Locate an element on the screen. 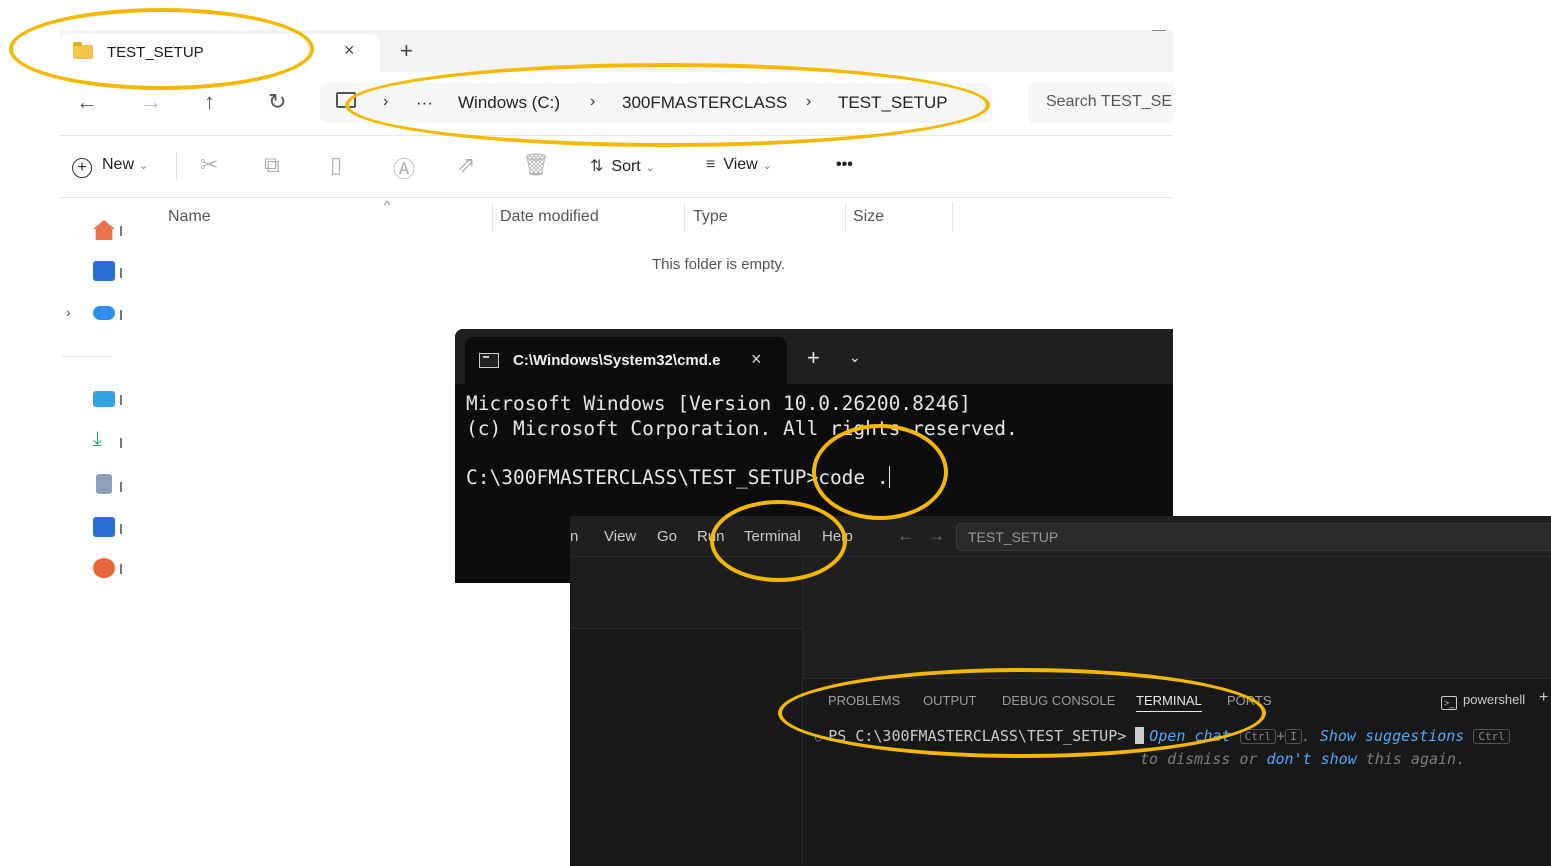 This screenshot has width=1551, height=866. dont-show-link: don't show is located at coordinates (1311, 759).